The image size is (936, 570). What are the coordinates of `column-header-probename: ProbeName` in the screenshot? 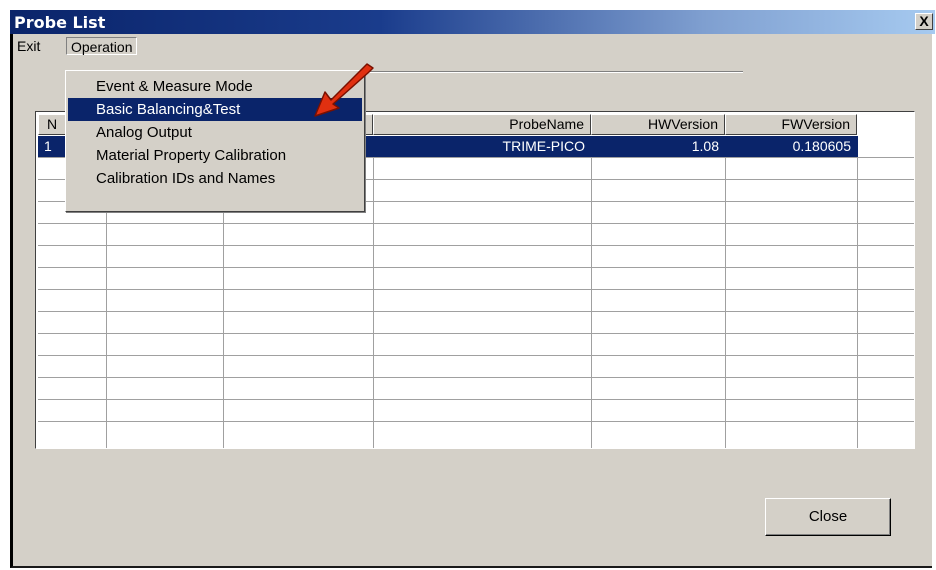 It's located at (482, 124).